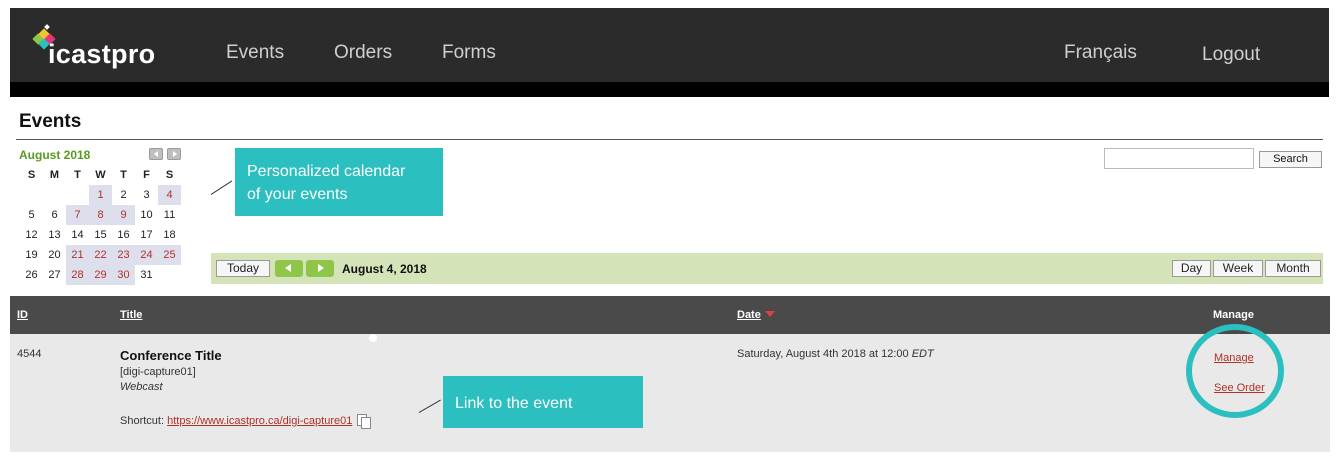 The height and width of the screenshot is (461, 1340). Describe the element at coordinates (146, 235) in the screenshot. I see `calendar-day: 17` at that location.